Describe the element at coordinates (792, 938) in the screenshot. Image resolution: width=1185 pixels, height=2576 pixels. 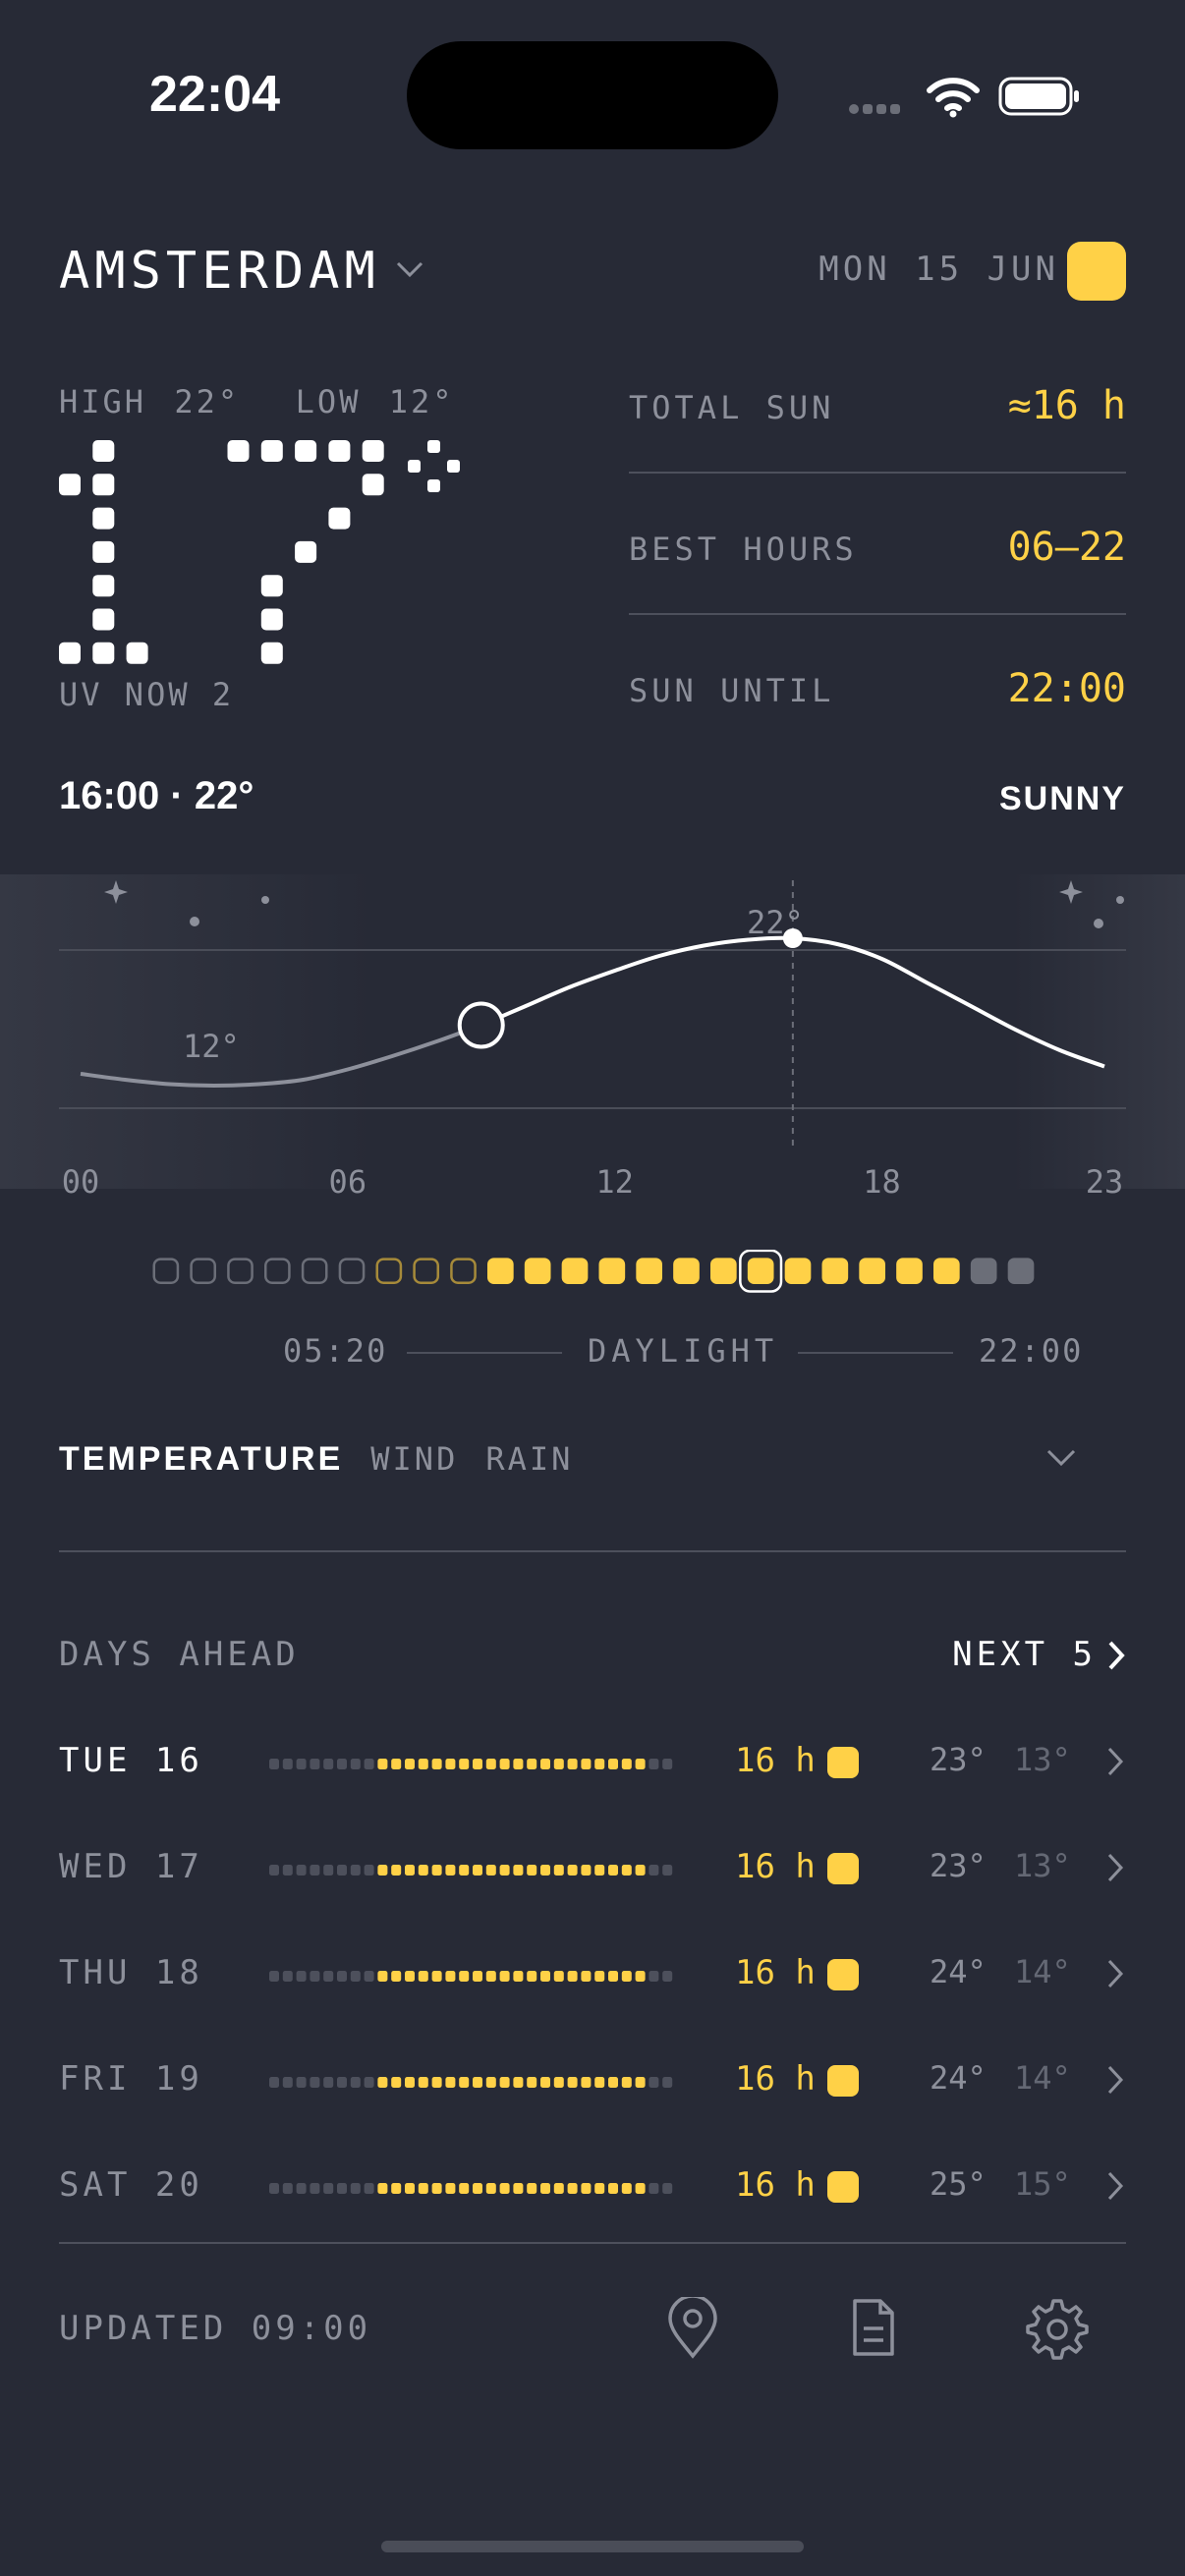
I see `selected-hour-marker` at that location.